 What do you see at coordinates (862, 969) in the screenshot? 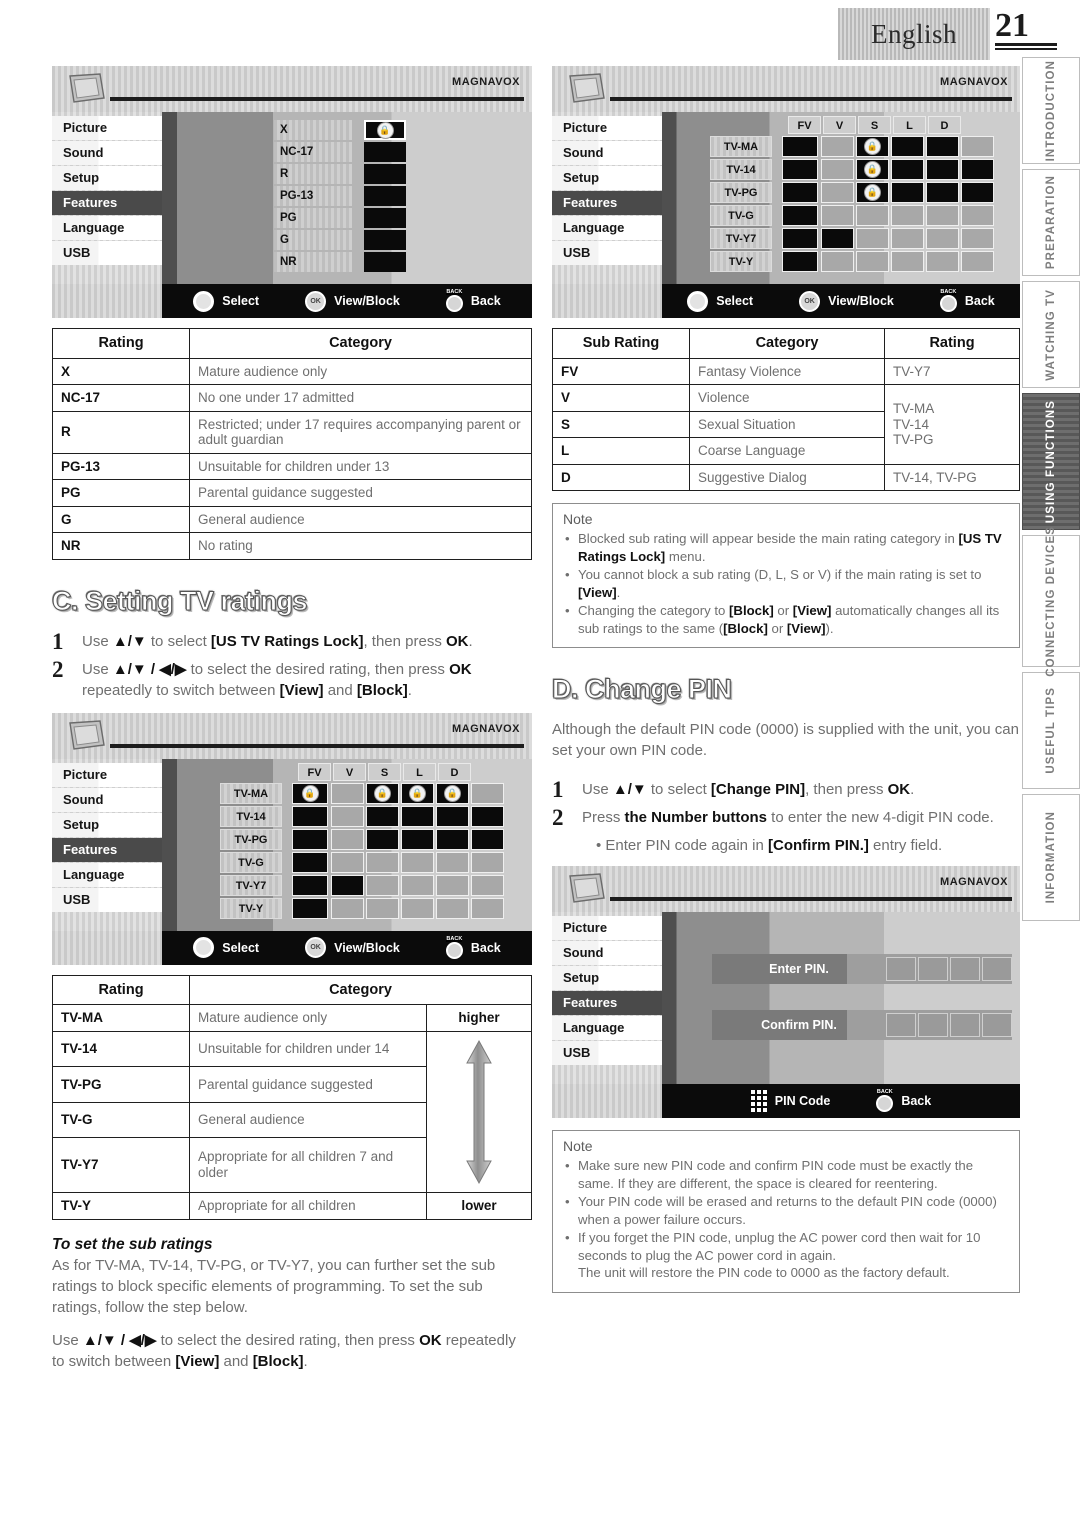
I see `enter-pin-row: Enter PIN.` at bounding box center [862, 969].